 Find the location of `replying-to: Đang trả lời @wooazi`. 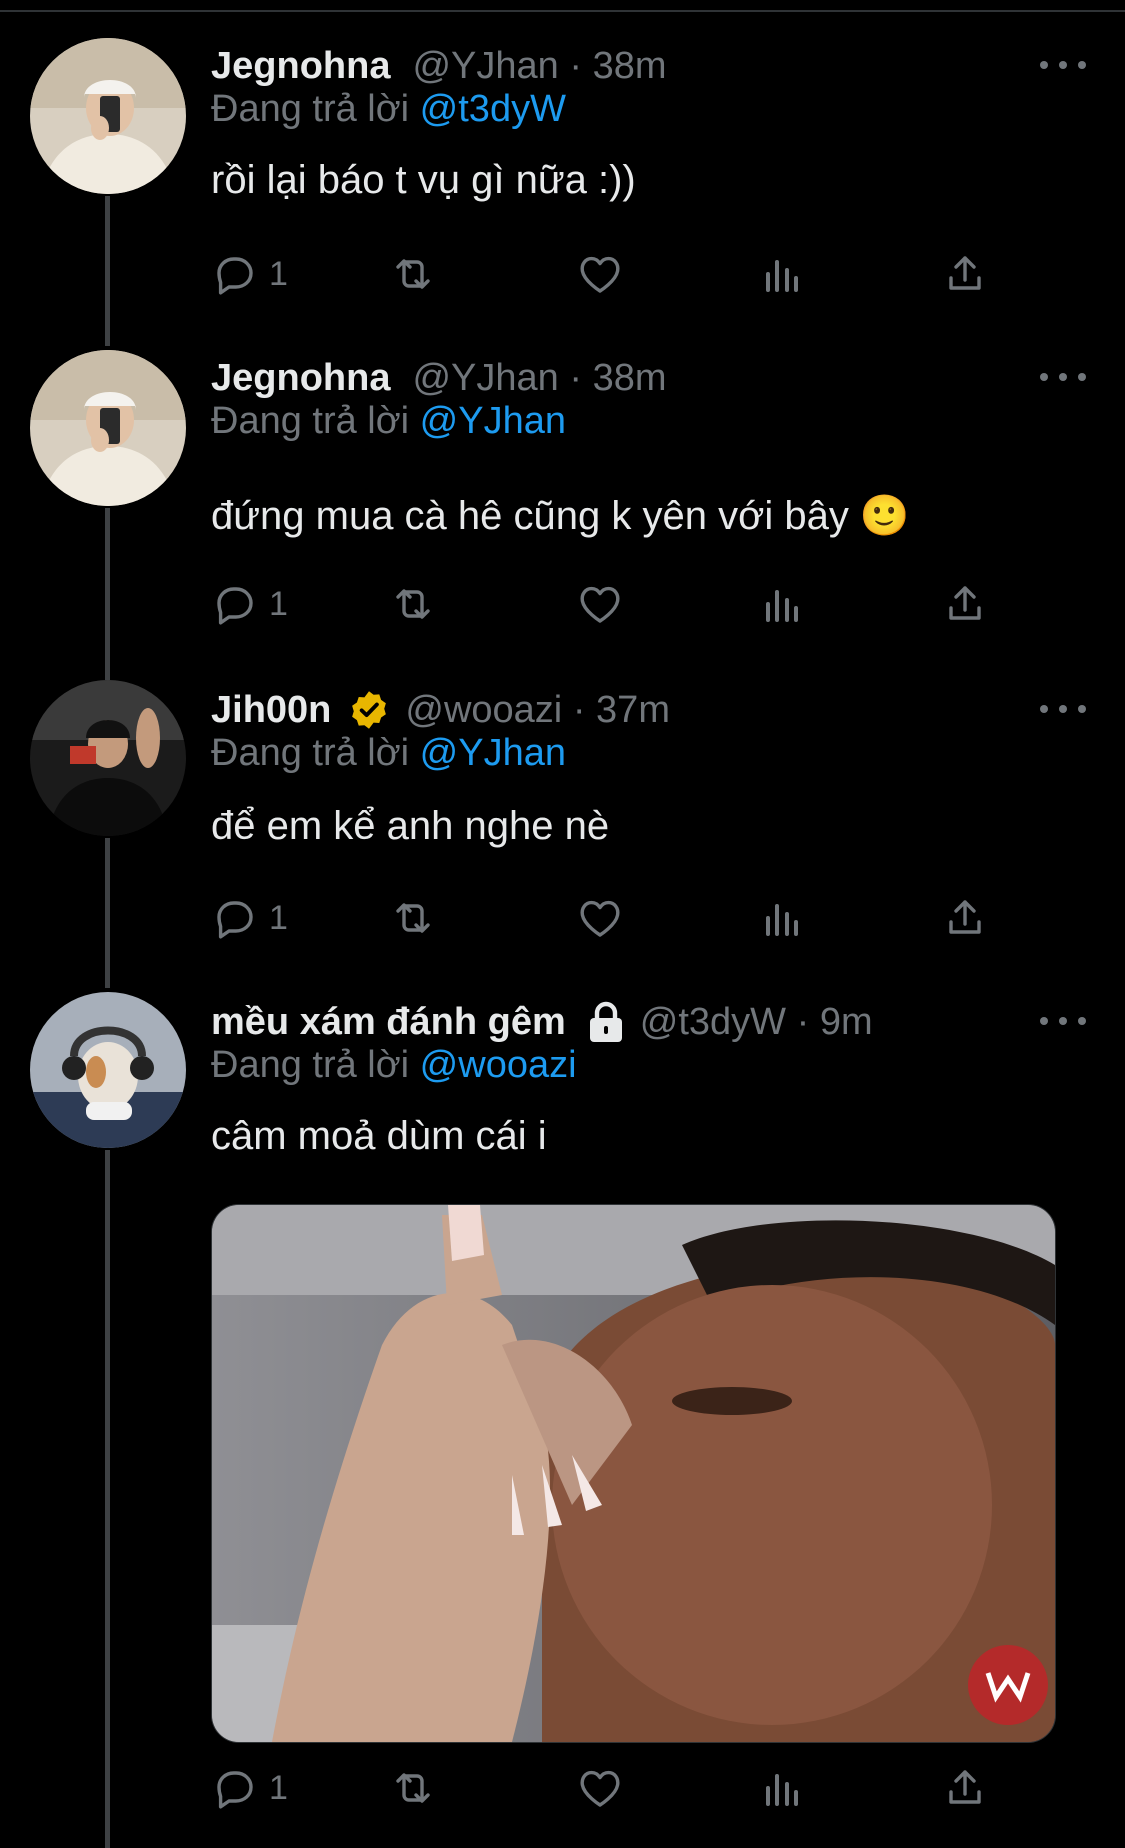

replying-to: Đang trả lời @wooazi is located at coordinates (394, 1065).